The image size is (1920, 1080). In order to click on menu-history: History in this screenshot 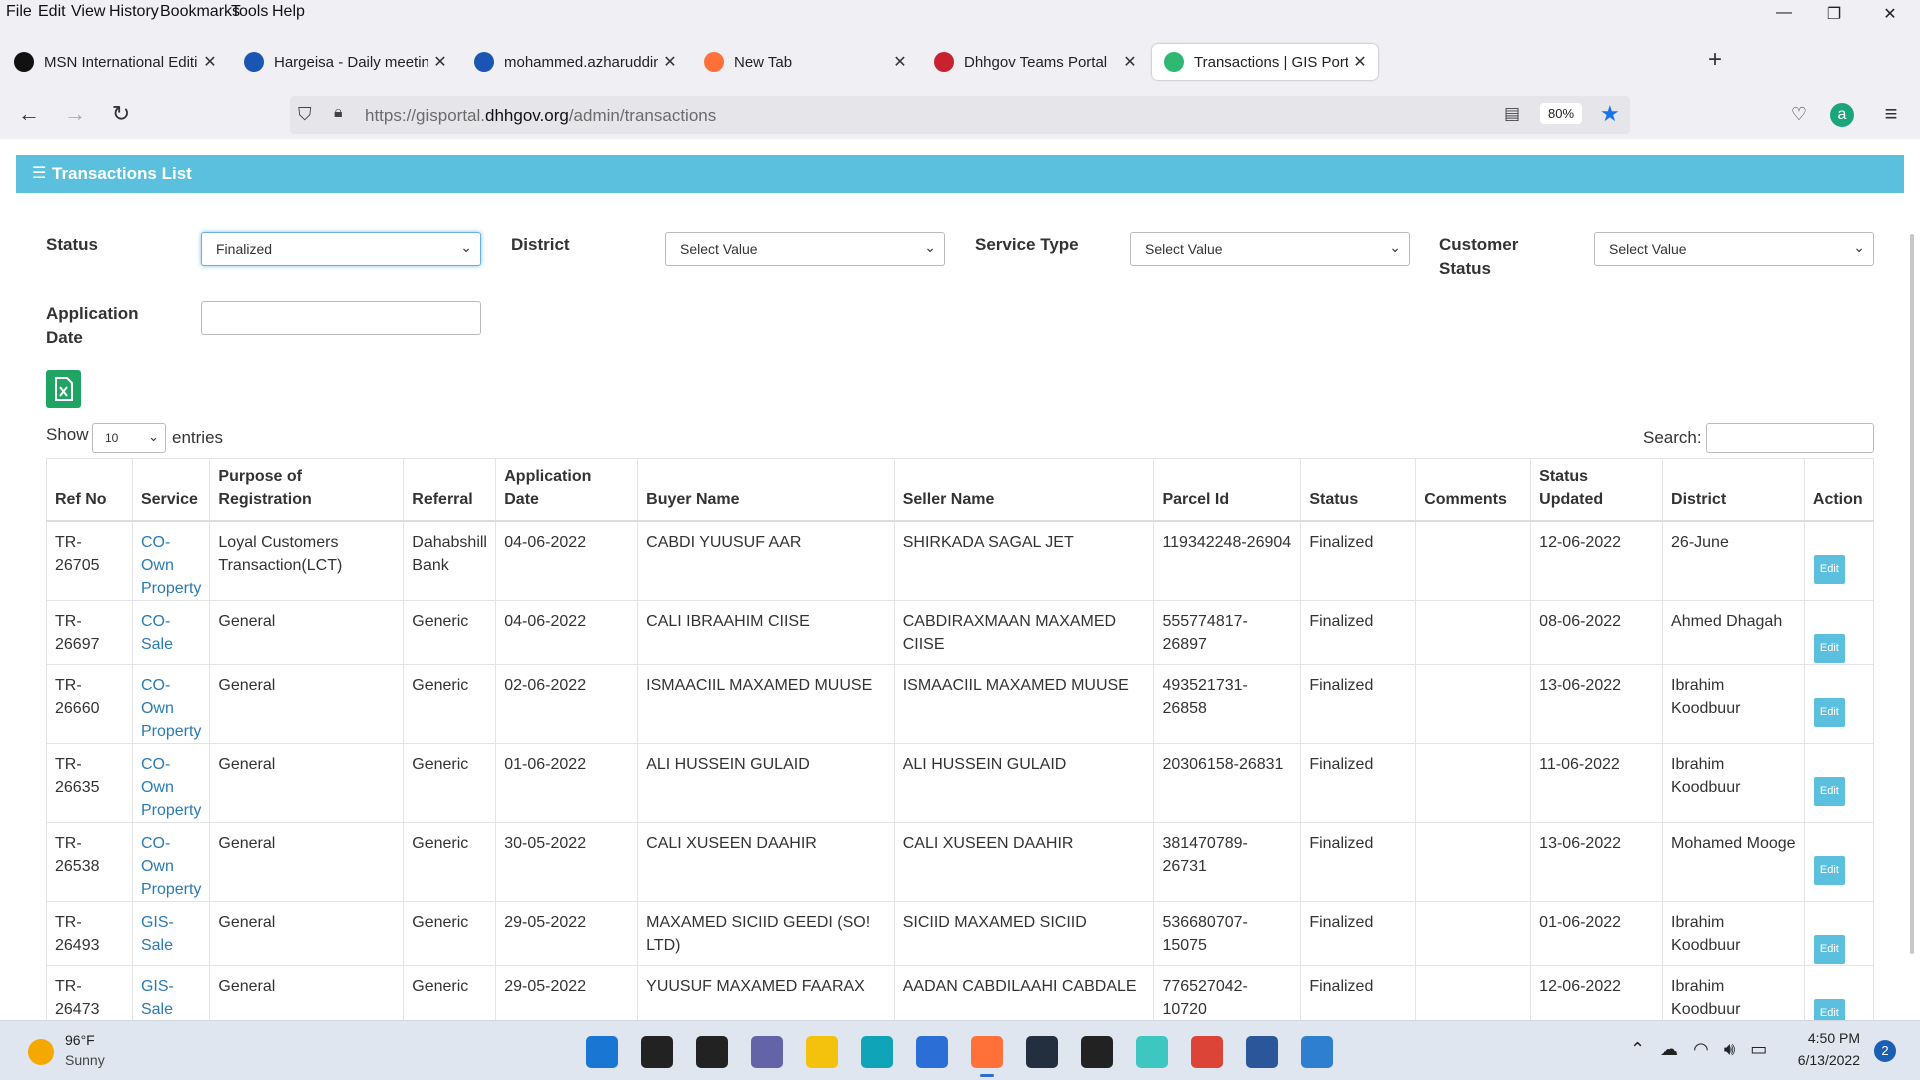, I will do `click(134, 12)`.